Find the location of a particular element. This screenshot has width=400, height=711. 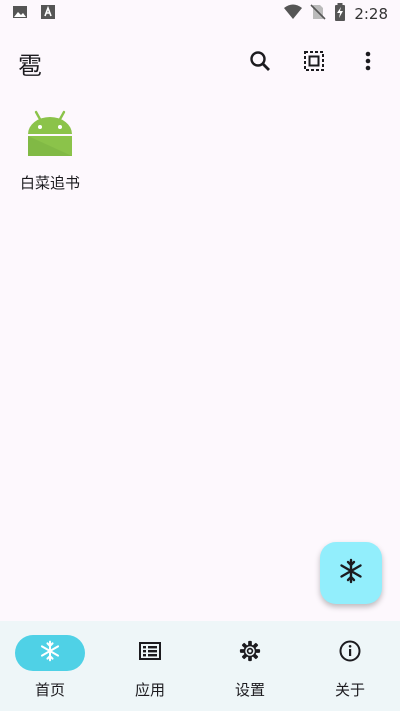

more-options-button is located at coordinates (368, 63).